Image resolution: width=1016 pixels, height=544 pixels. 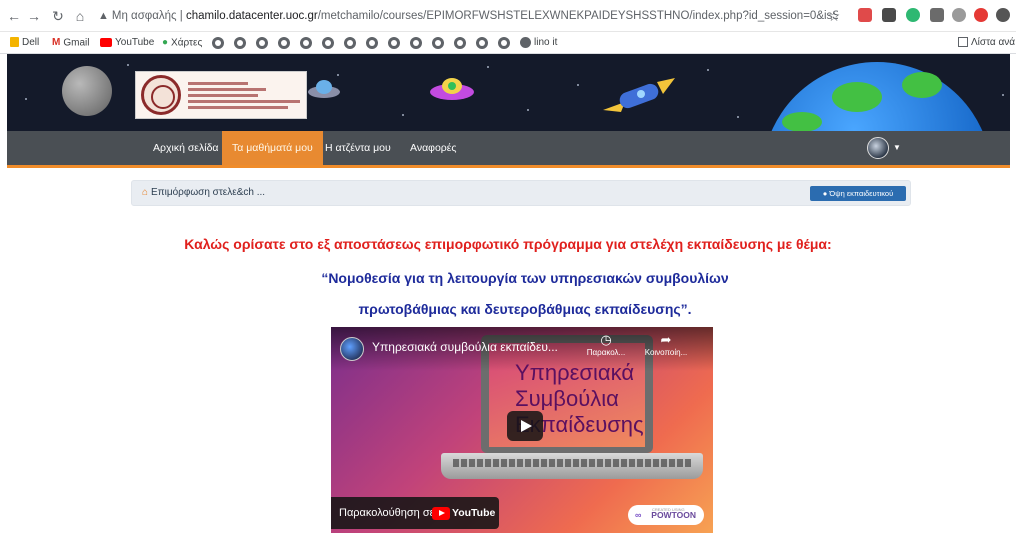 I want to click on bookmark-linoit: lino it, so click(x=538, y=43).